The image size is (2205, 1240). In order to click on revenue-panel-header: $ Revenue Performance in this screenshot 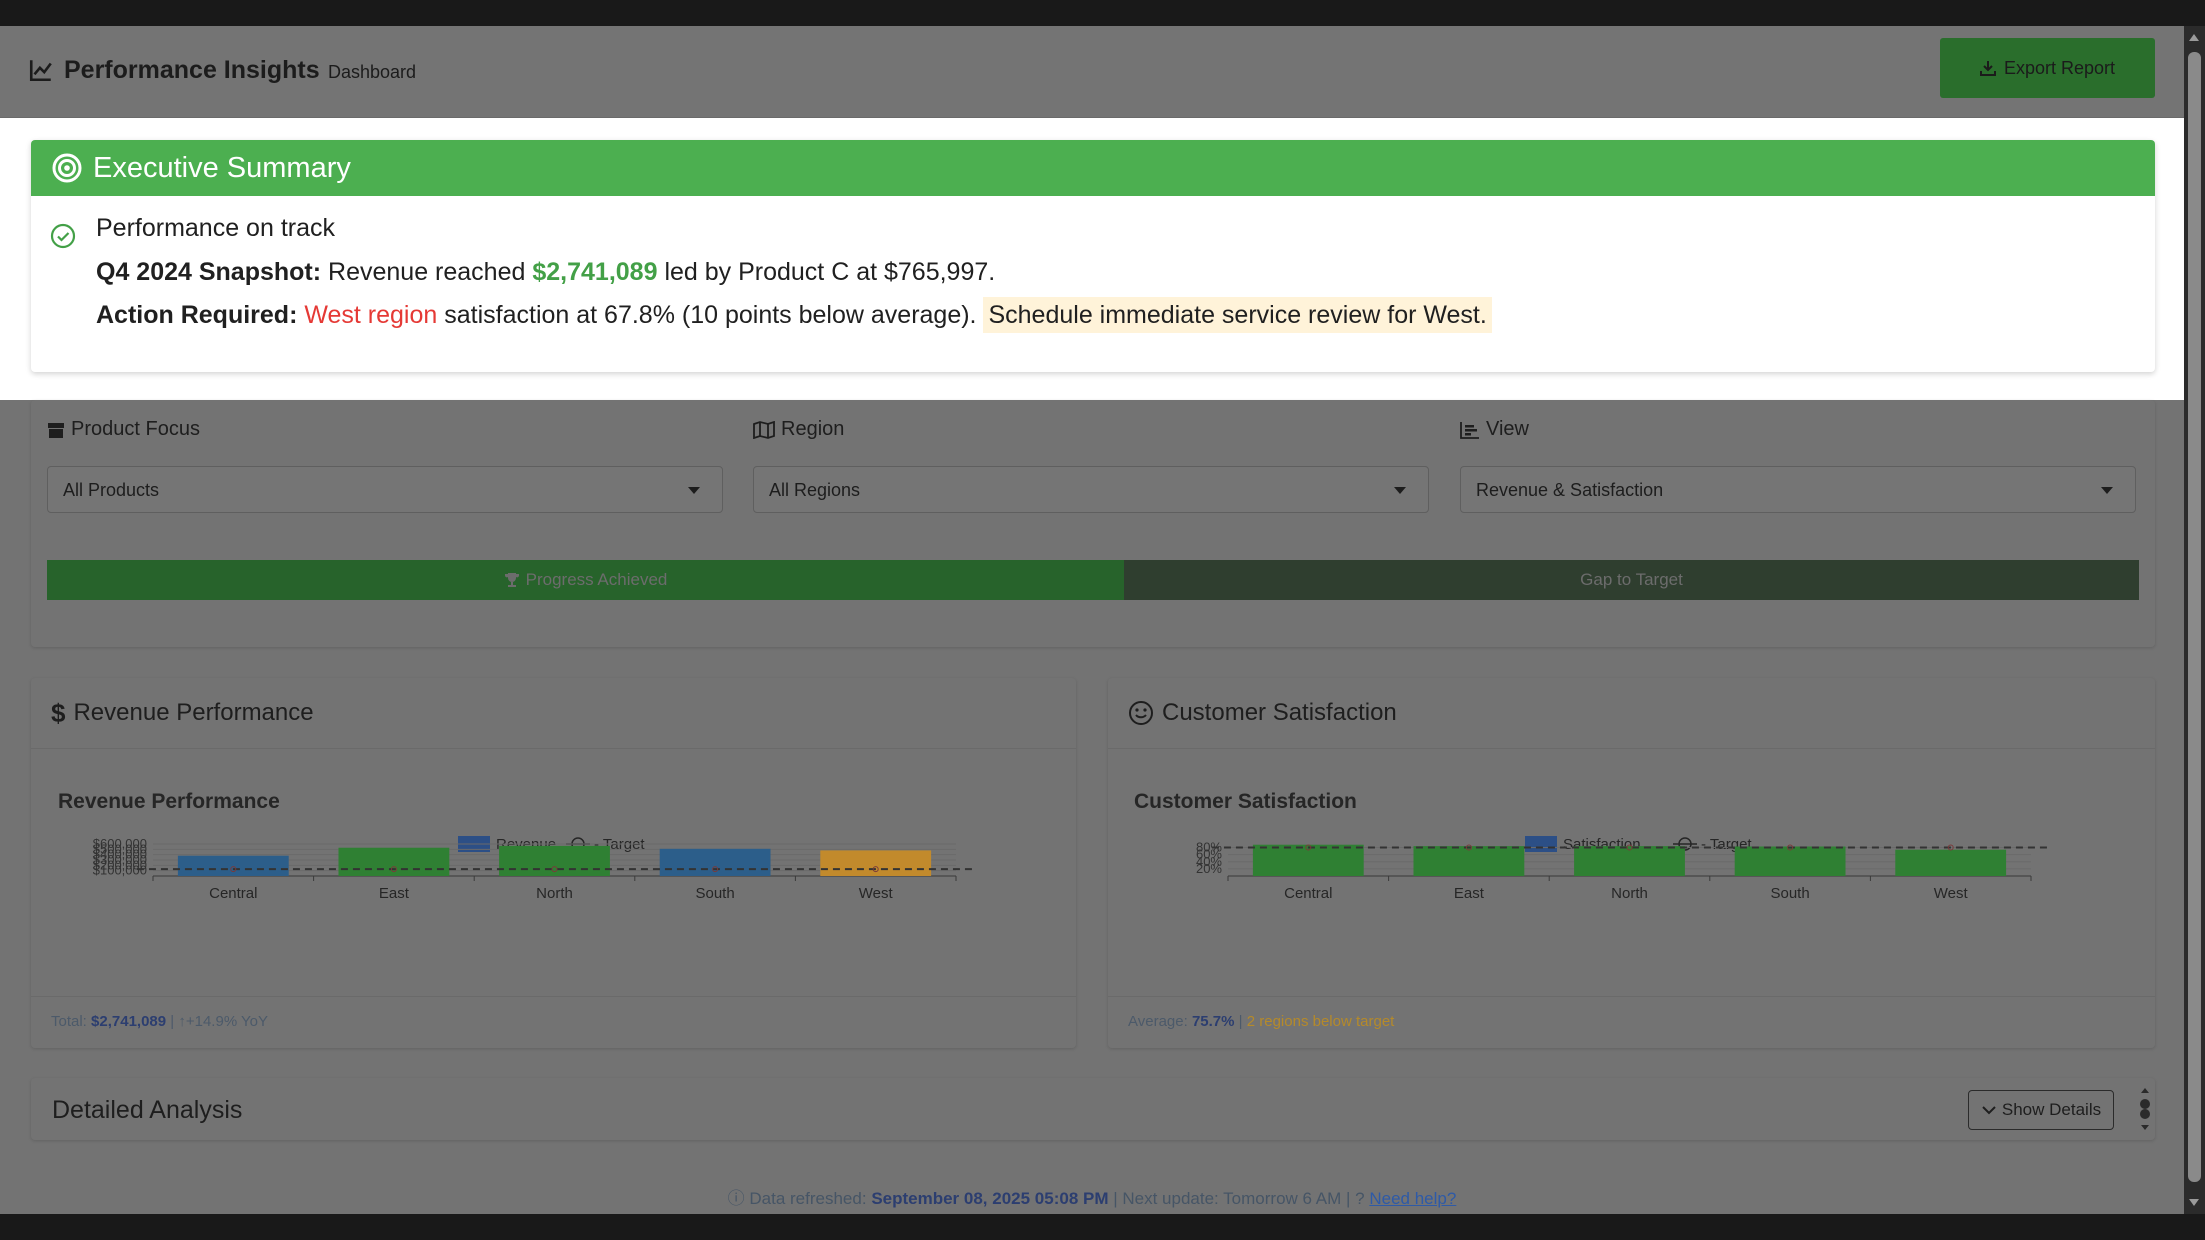, I will do `click(182, 713)`.